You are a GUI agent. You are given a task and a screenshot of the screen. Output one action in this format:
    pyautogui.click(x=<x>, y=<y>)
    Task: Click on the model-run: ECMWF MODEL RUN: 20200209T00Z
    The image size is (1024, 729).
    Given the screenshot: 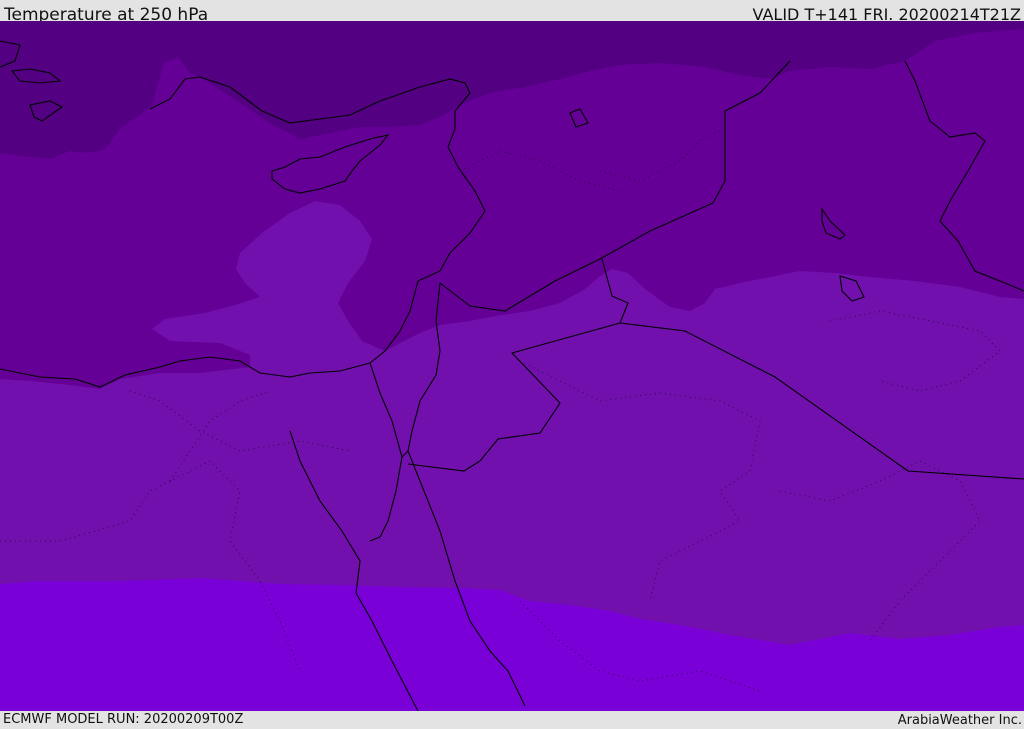 What is the action you would take?
    pyautogui.click(x=123, y=719)
    